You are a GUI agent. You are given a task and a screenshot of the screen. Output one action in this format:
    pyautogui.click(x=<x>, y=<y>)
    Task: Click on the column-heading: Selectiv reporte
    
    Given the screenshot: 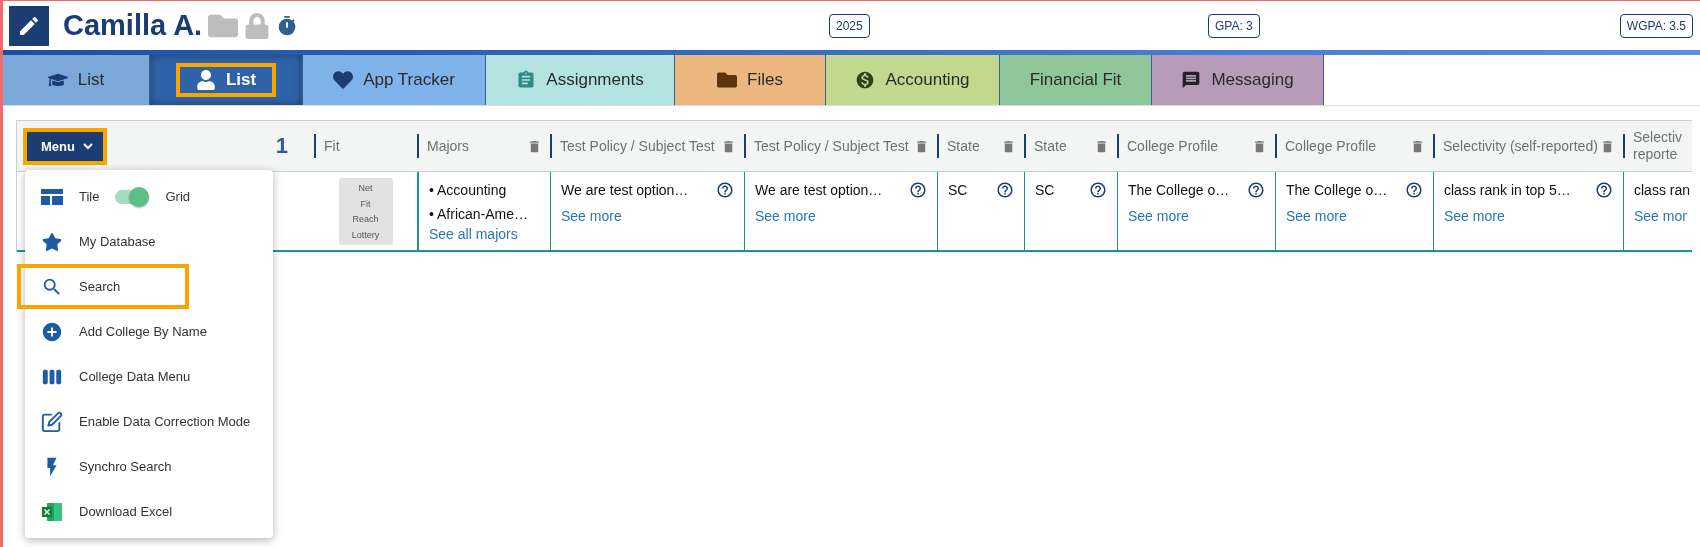 What is the action you would take?
    pyautogui.click(x=1658, y=146)
    